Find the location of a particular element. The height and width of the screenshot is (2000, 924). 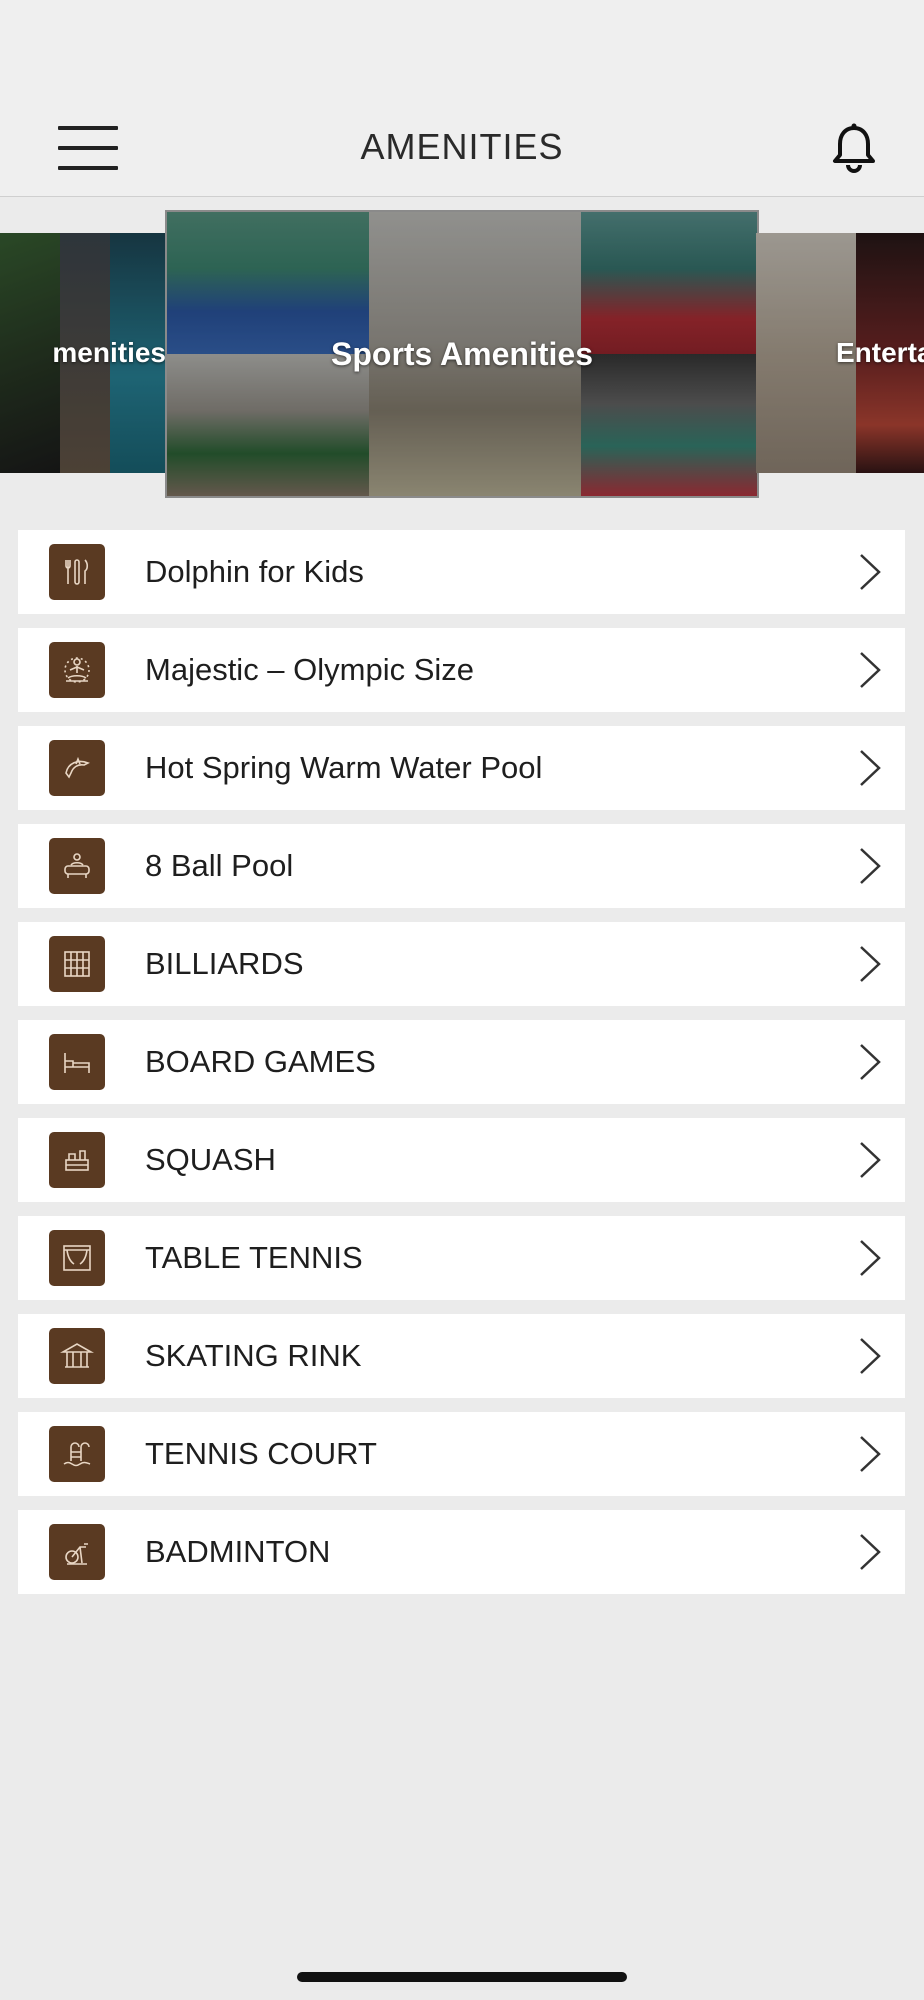

list-item-dolphin-for-kids: Dolphin for Kids is located at coordinates (461, 572).